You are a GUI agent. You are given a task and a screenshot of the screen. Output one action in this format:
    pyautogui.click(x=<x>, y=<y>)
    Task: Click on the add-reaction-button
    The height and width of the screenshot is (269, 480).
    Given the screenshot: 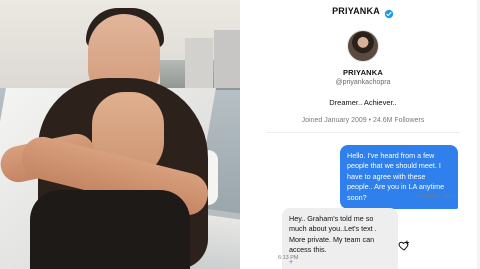 What is the action you would take?
    pyautogui.click(x=404, y=248)
    